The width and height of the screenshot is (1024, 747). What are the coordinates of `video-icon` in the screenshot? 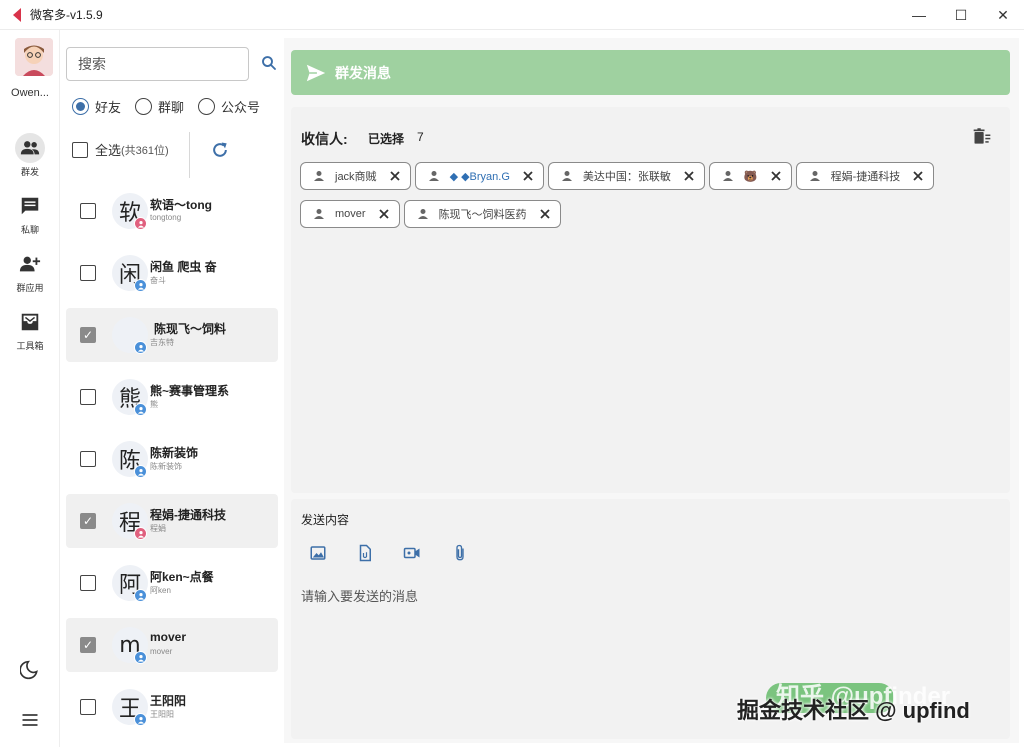 It's located at (412, 553).